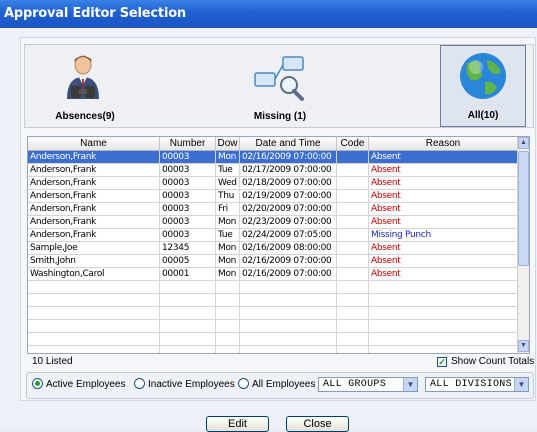 This screenshot has height=432, width=537. Describe the element at coordinates (288, 248) in the screenshot. I see `cell-datetime: 02/16/2009 08:00:00` at that location.